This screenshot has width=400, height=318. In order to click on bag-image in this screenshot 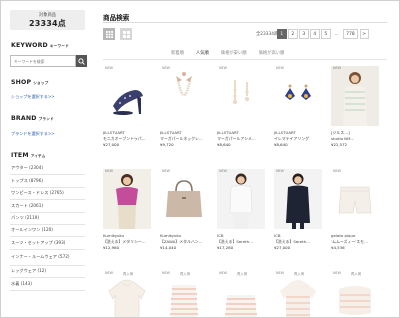, I will do `click(184, 198)`.